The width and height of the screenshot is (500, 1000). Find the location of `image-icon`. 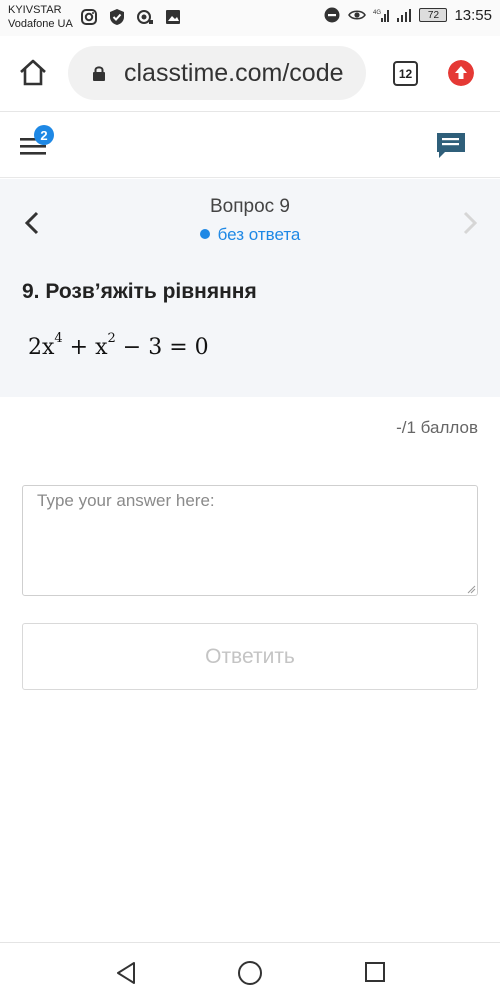

image-icon is located at coordinates (173, 17).